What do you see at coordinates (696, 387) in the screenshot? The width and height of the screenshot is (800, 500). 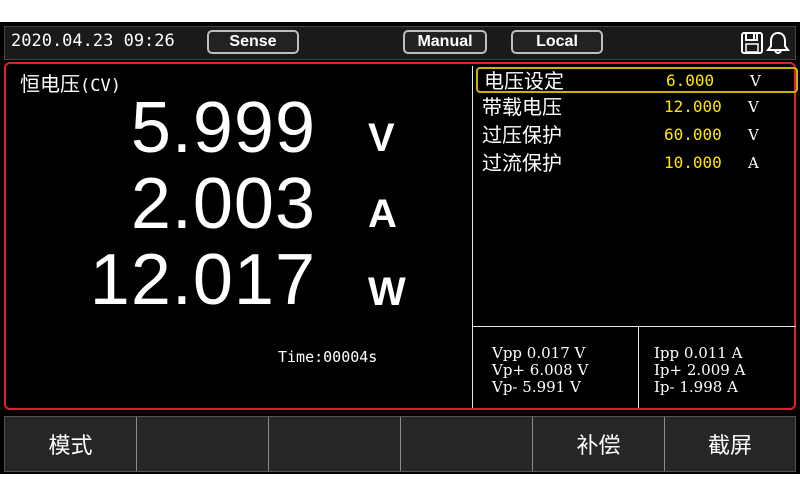 I see `stat-ip-minus: Ip- 1.998 A` at bounding box center [696, 387].